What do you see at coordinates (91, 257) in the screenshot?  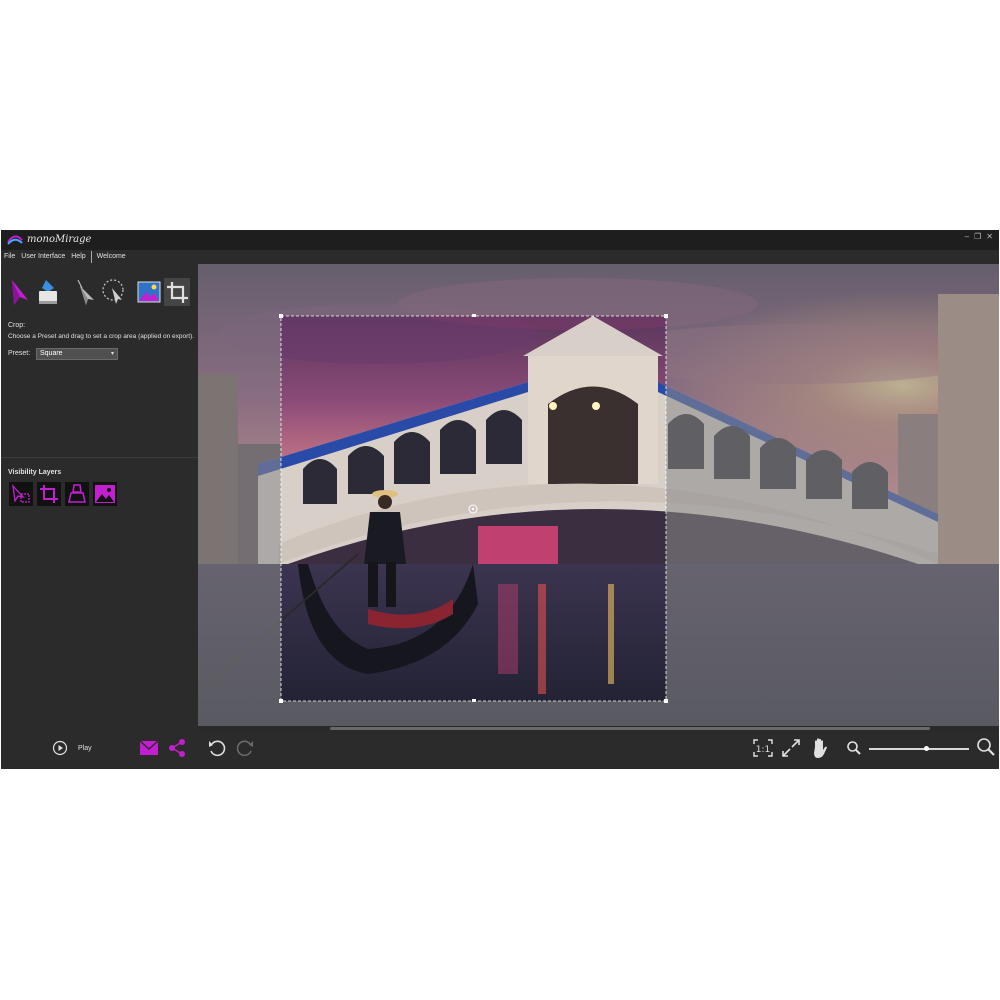 I see `menu-divider` at bounding box center [91, 257].